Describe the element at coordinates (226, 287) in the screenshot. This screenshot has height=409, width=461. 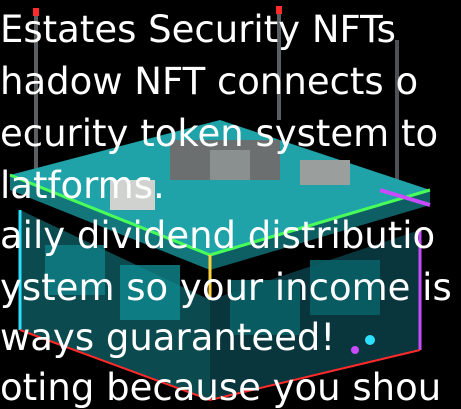
I see `overlay-text-line-6: ystem so your income is` at that location.